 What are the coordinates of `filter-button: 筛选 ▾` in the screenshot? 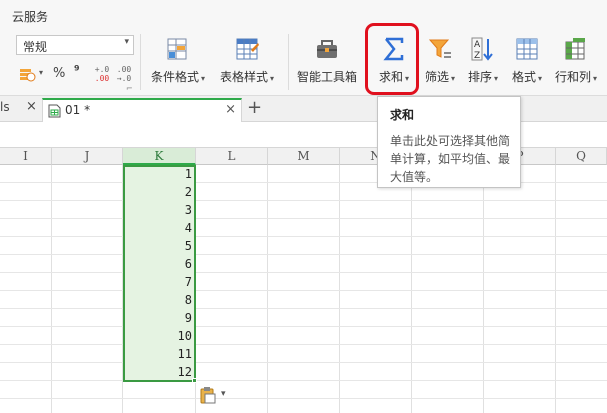 It's located at (440, 63).